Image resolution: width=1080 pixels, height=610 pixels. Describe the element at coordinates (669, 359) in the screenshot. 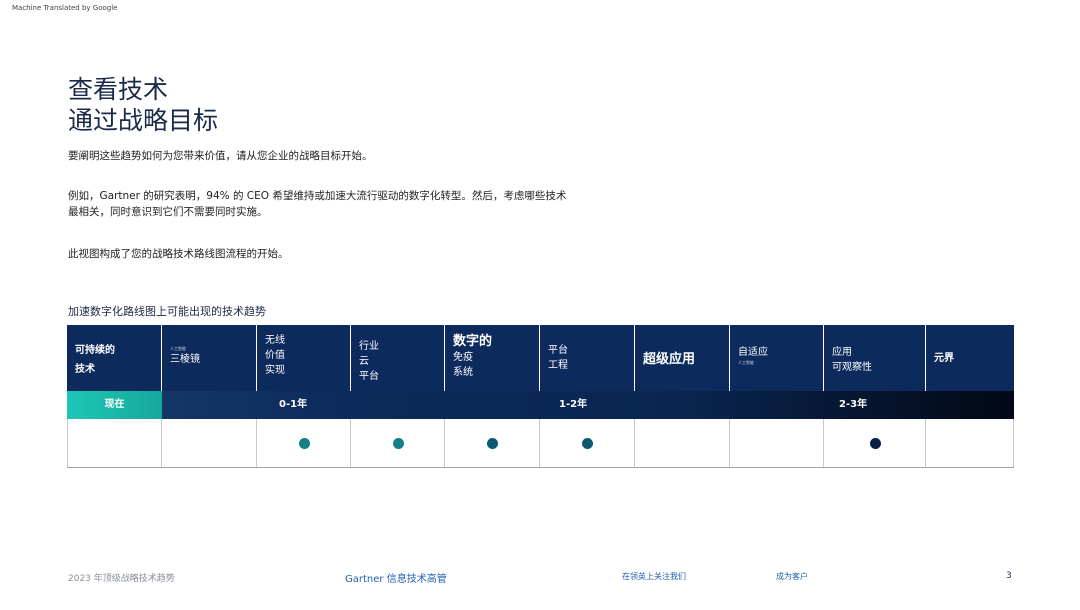

I see `trend-name-line: 超级应用` at that location.